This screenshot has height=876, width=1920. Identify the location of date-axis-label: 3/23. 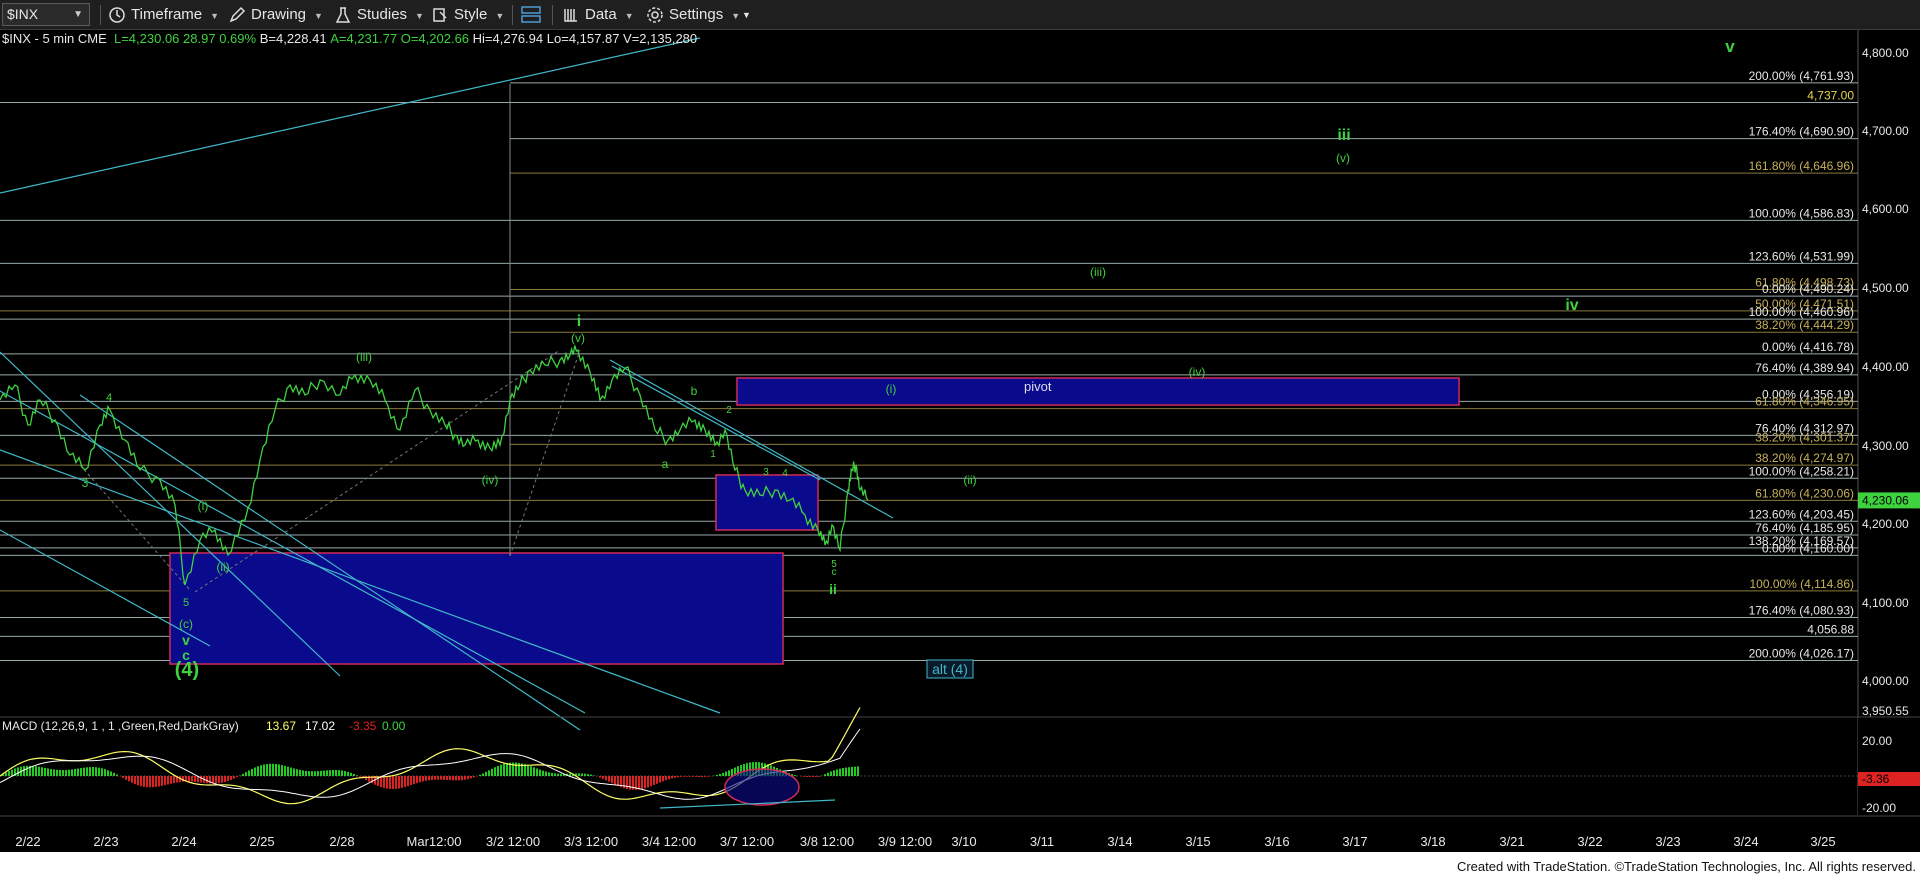
(1667, 841).